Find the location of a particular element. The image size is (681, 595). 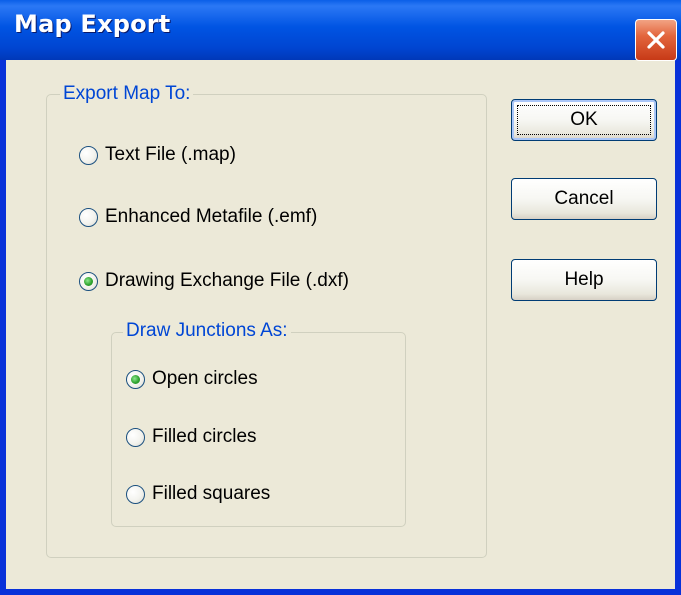

radio-open-circles: Open circles is located at coordinates (192, 379).